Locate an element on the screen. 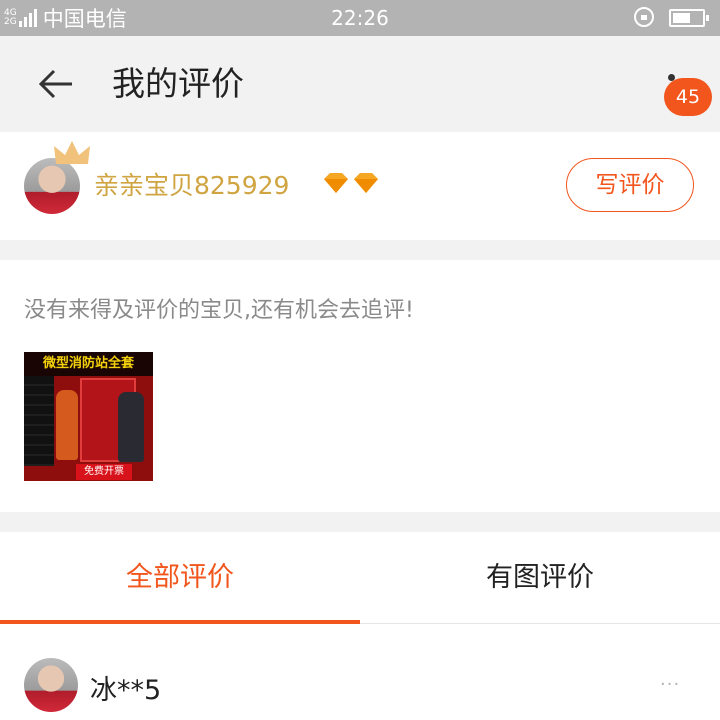  status-bar: 4G 2G 中国电信 22:26 is located at coordinates (360, 18).